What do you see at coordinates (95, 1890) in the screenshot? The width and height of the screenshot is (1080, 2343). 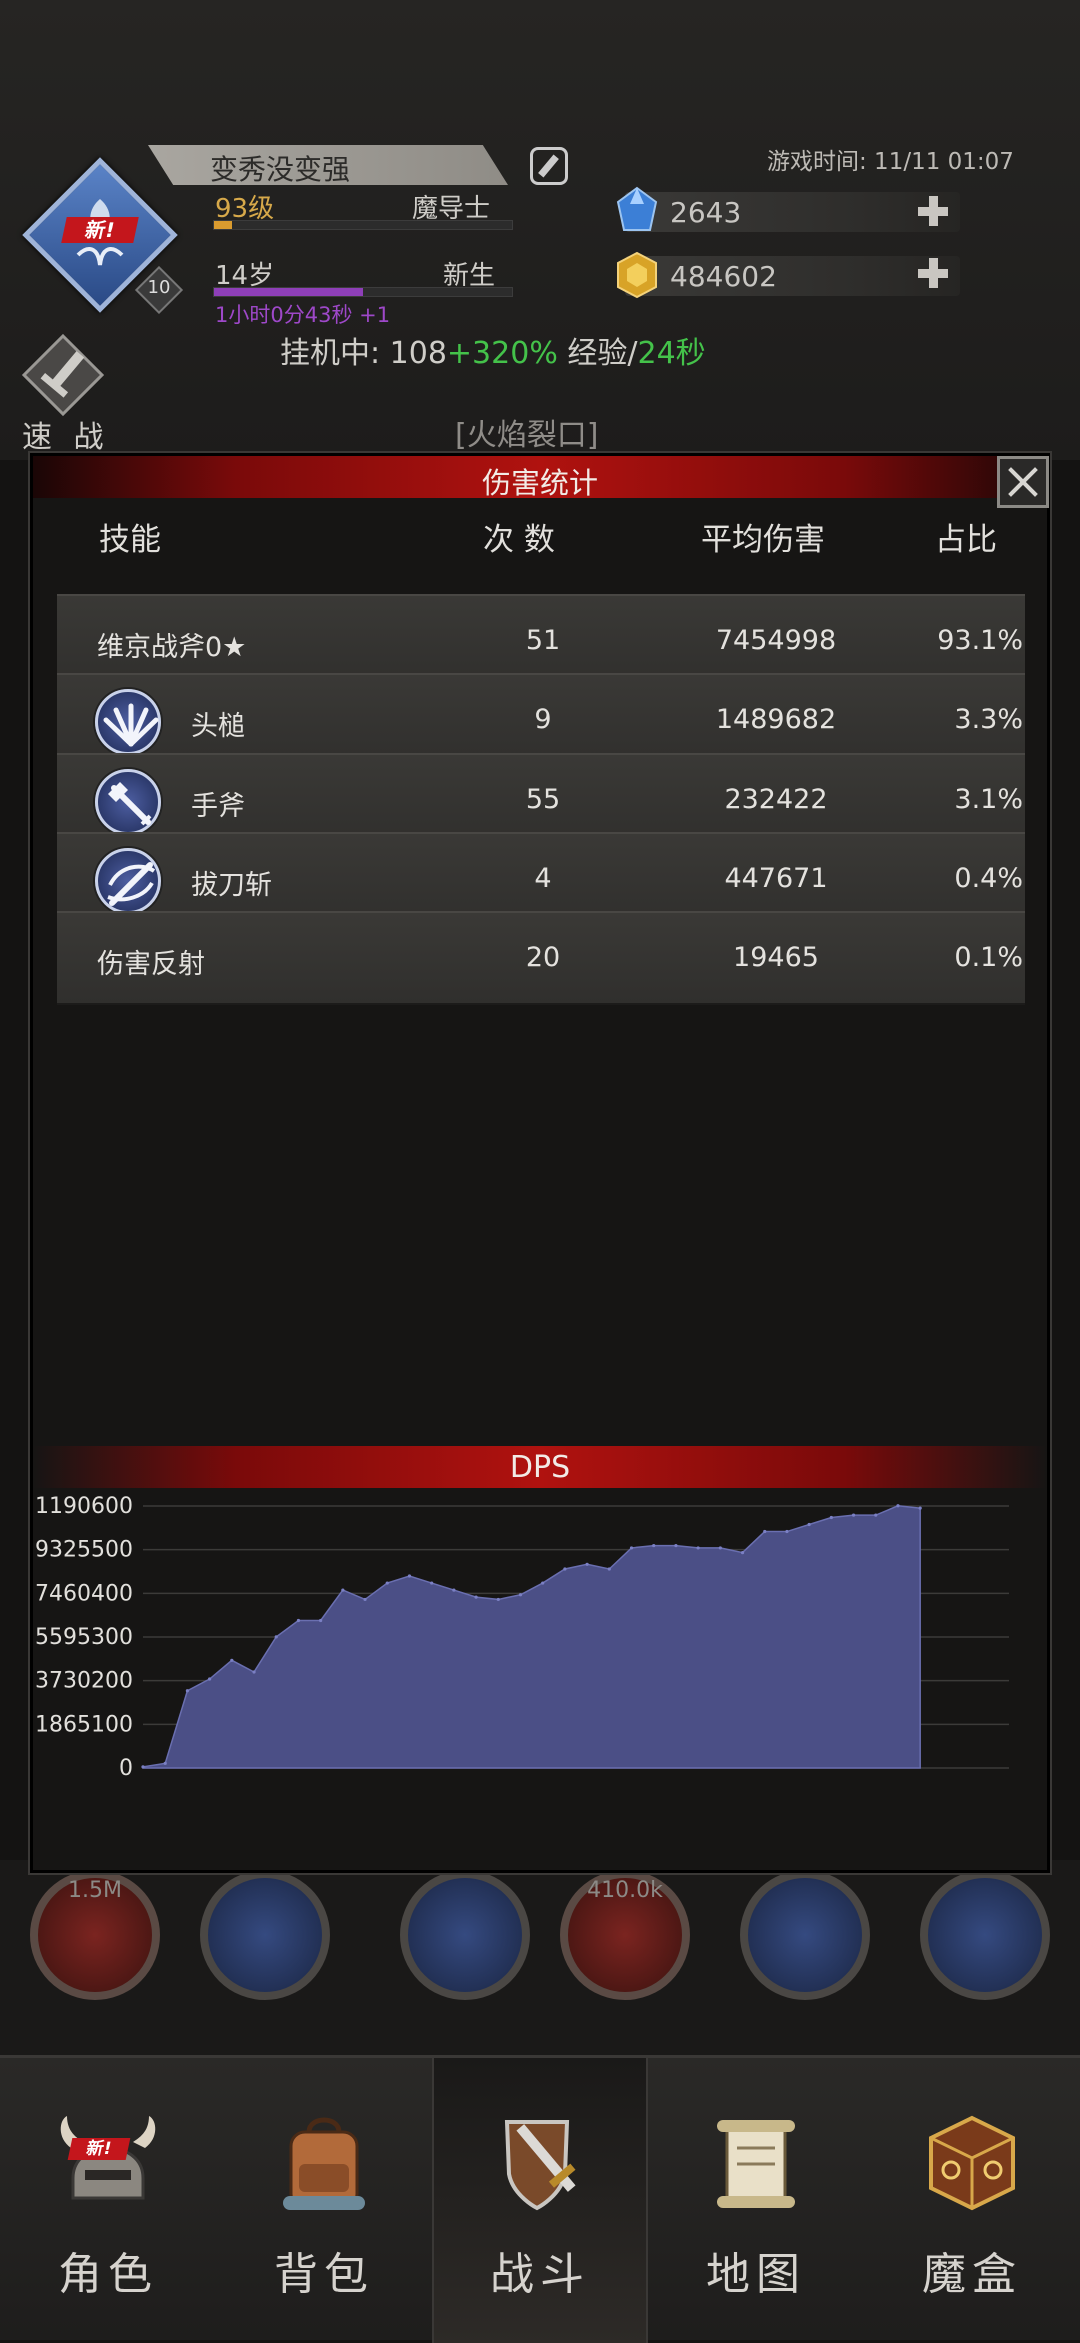 I see `skill-slot-value: 1.5M` at bounding box center [95, 1890].